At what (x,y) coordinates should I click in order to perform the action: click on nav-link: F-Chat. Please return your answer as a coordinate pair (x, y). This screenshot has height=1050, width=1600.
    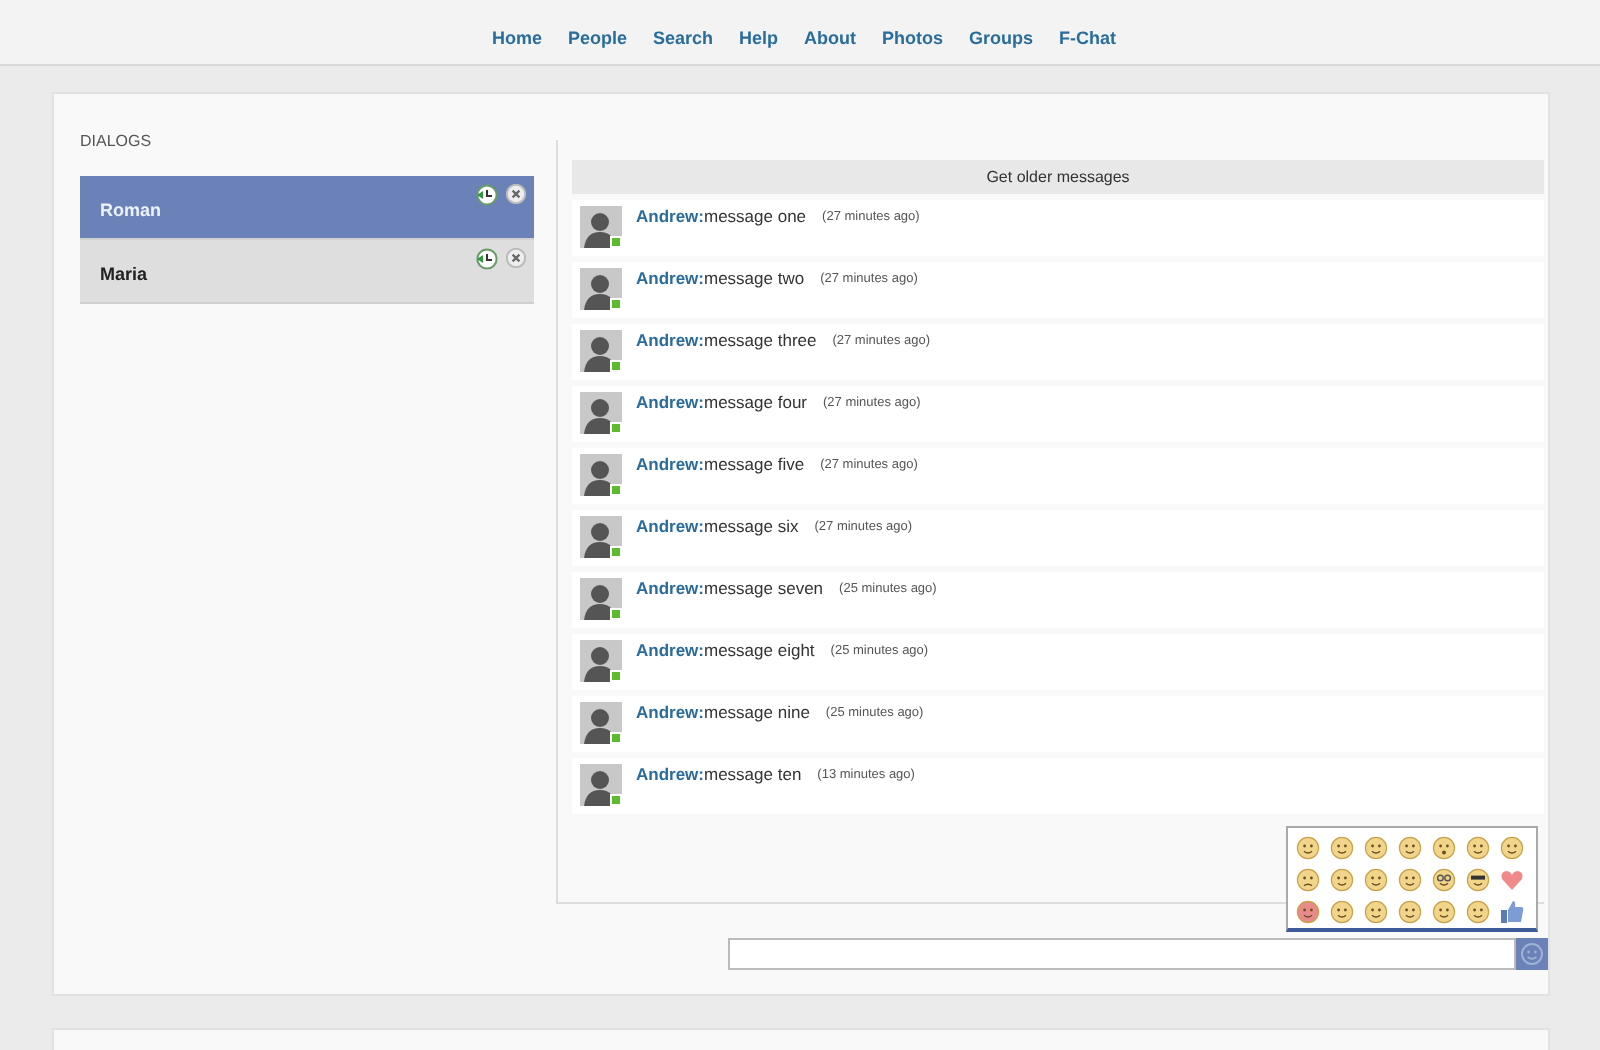
    Looking at the image, I should click on (1088, 37).